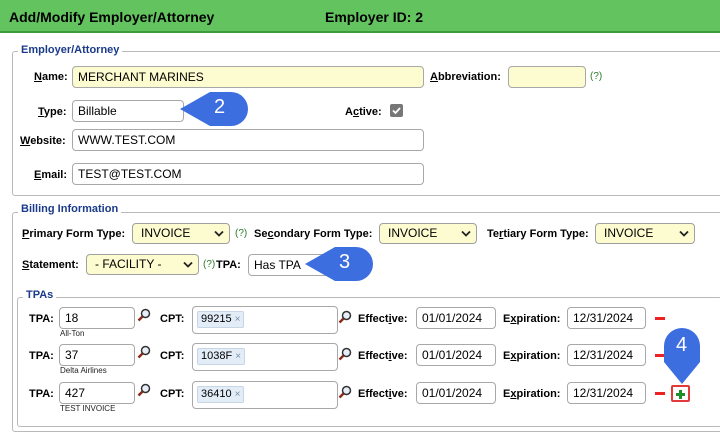  Describe the element at coordinates (248, 77) in the screenshot. I see `name-field: MERCHANT MARINES` at that location.